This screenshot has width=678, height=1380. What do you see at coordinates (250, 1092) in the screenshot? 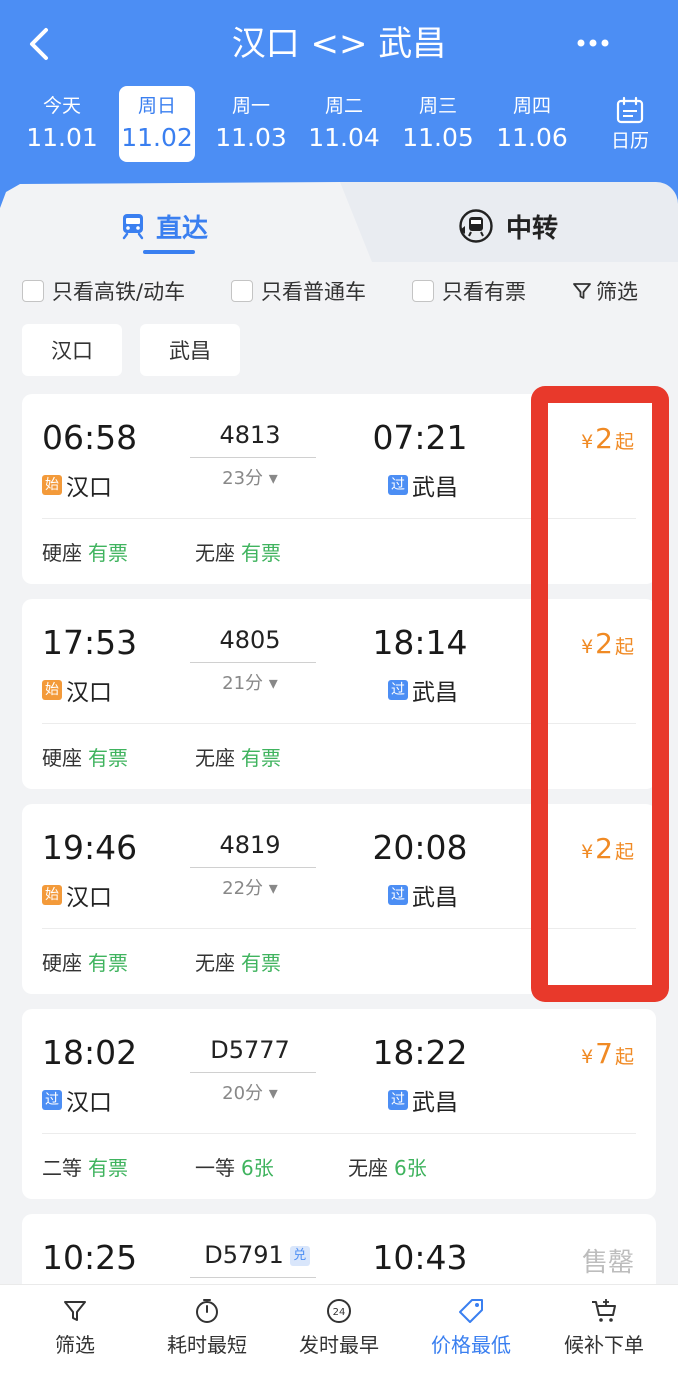
I see `duration: 20分 ▾` at bounding box center [250, 1092].